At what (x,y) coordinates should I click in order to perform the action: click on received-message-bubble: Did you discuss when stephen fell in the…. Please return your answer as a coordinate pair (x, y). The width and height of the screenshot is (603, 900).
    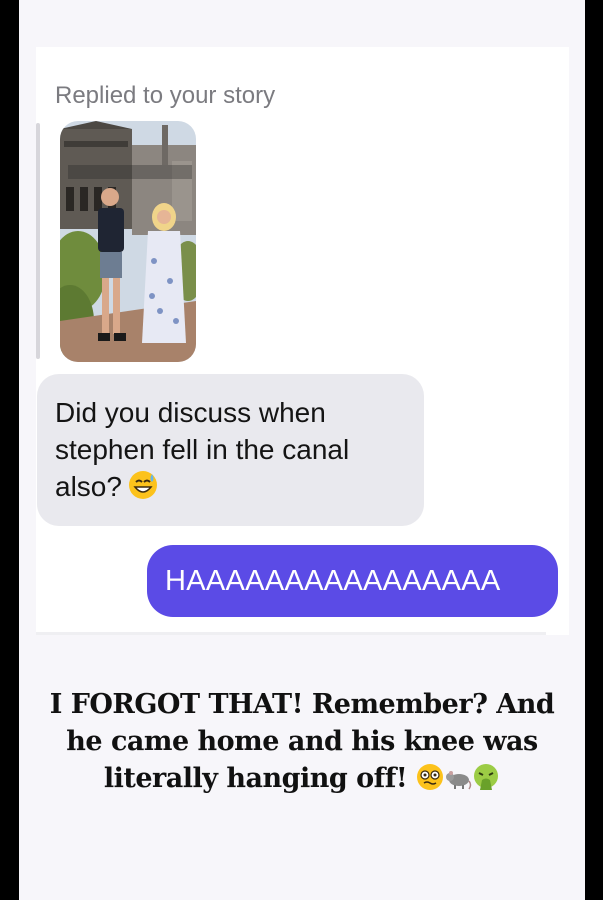
    Looking at the image, I should click on (230, 450).